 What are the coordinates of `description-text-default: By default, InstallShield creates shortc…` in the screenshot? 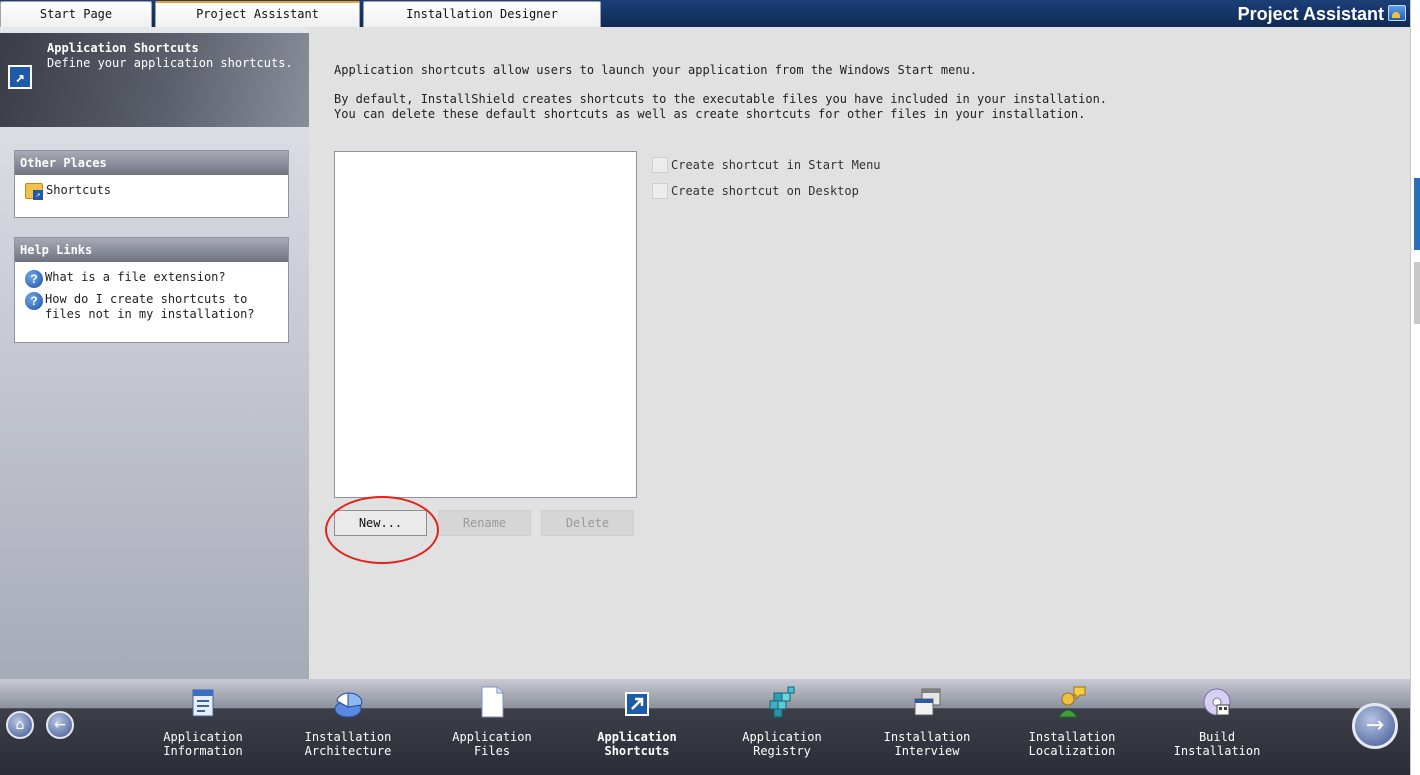 It's located at (721, 106).